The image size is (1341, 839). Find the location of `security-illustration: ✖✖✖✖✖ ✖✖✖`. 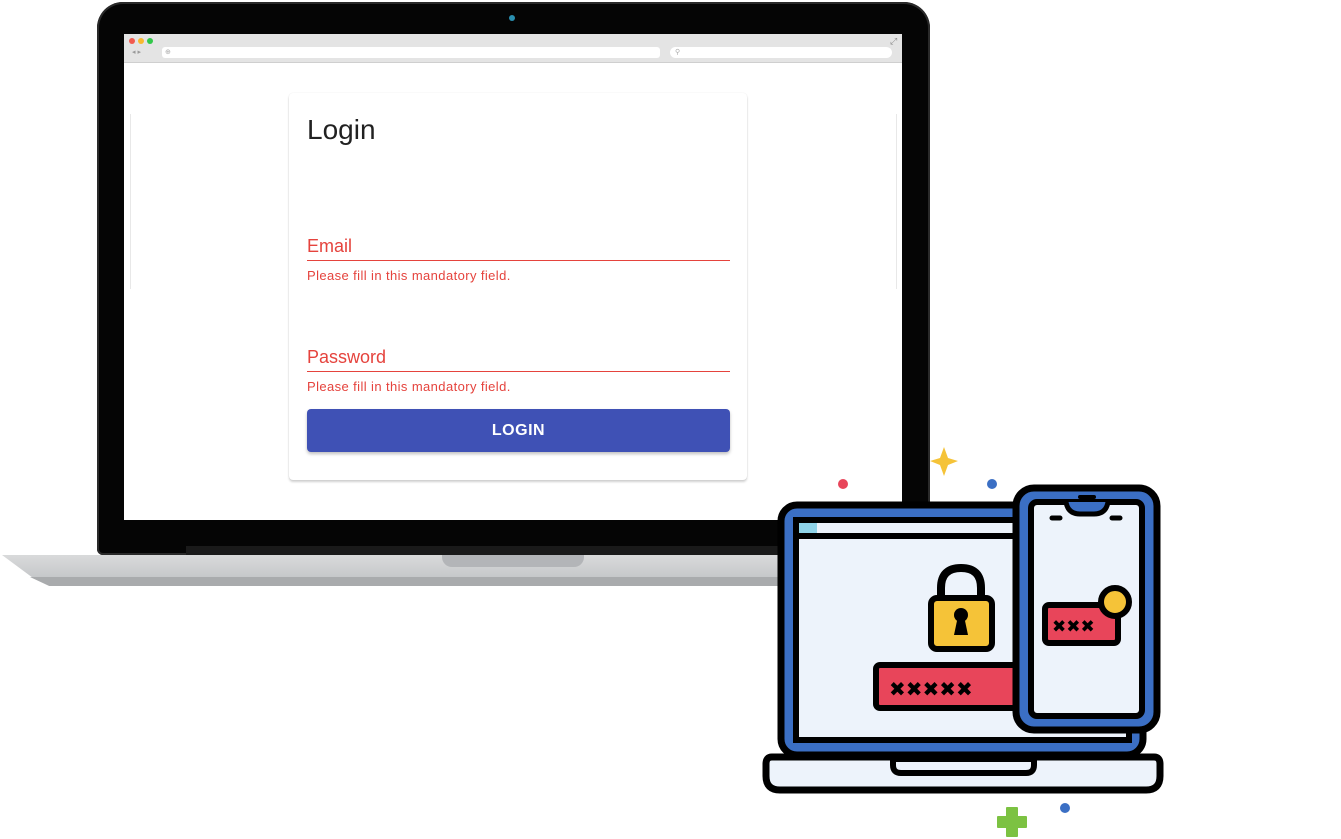

security-illustration: ✖✖✖✖✖ ✖✖✖ is located at coordinates (963, 642).